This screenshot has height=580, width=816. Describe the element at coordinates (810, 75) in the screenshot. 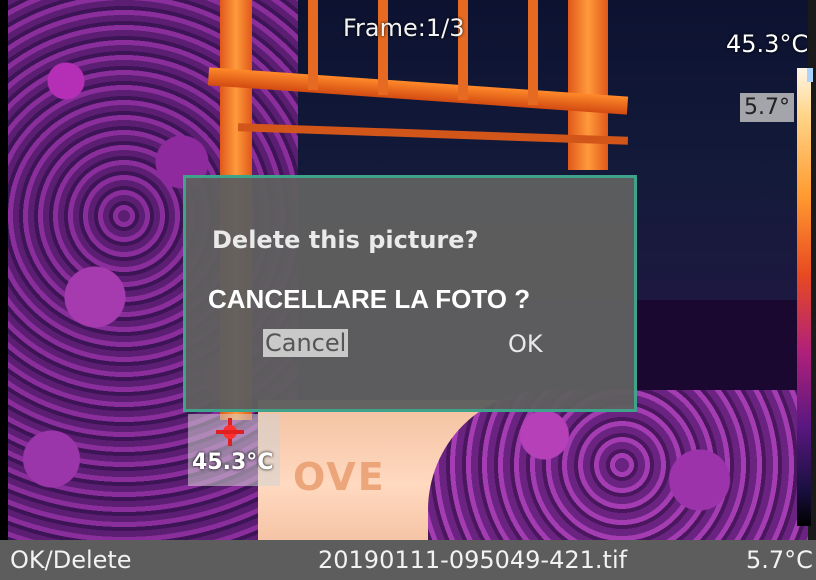

I see `colorbar-marker` at that location.